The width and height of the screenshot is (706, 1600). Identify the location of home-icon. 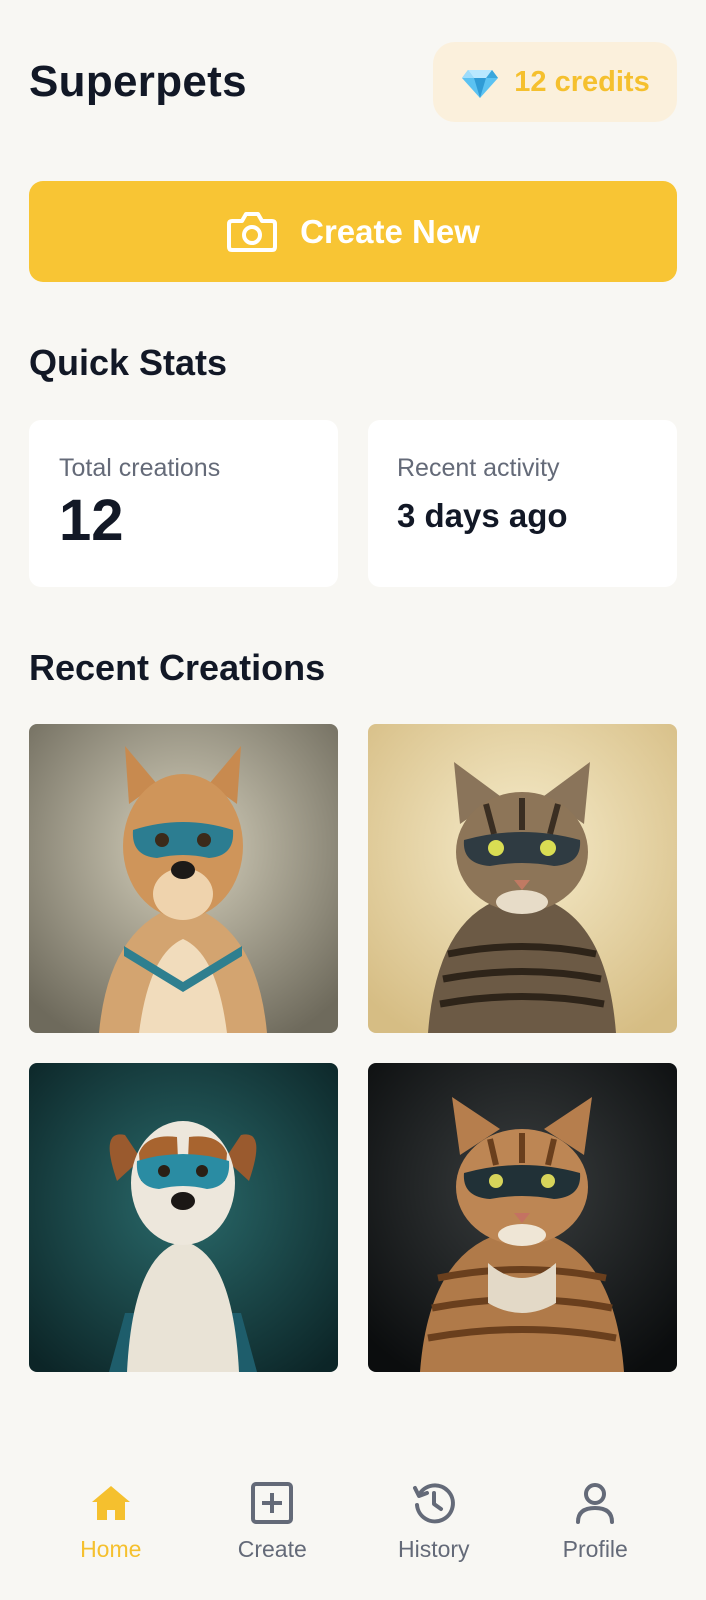
(110, 1503).